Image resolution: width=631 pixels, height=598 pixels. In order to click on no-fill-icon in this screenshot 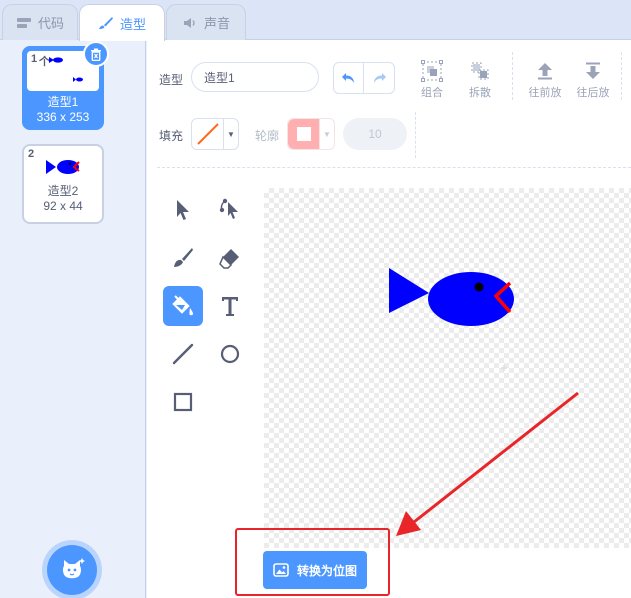, I will do `click(207, 134)`.